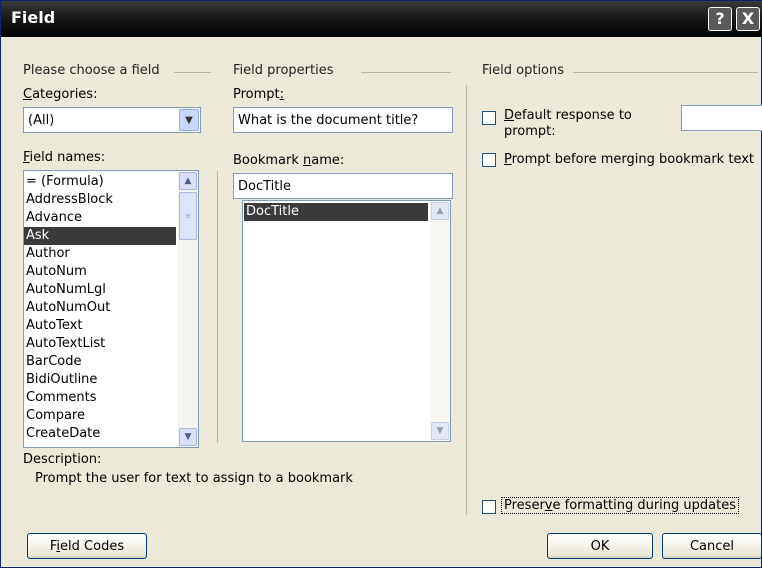  Describe the element at coordinates (189, 120) in the screenshot. I see `dropdown-arrow-icon: ▼` at that location.